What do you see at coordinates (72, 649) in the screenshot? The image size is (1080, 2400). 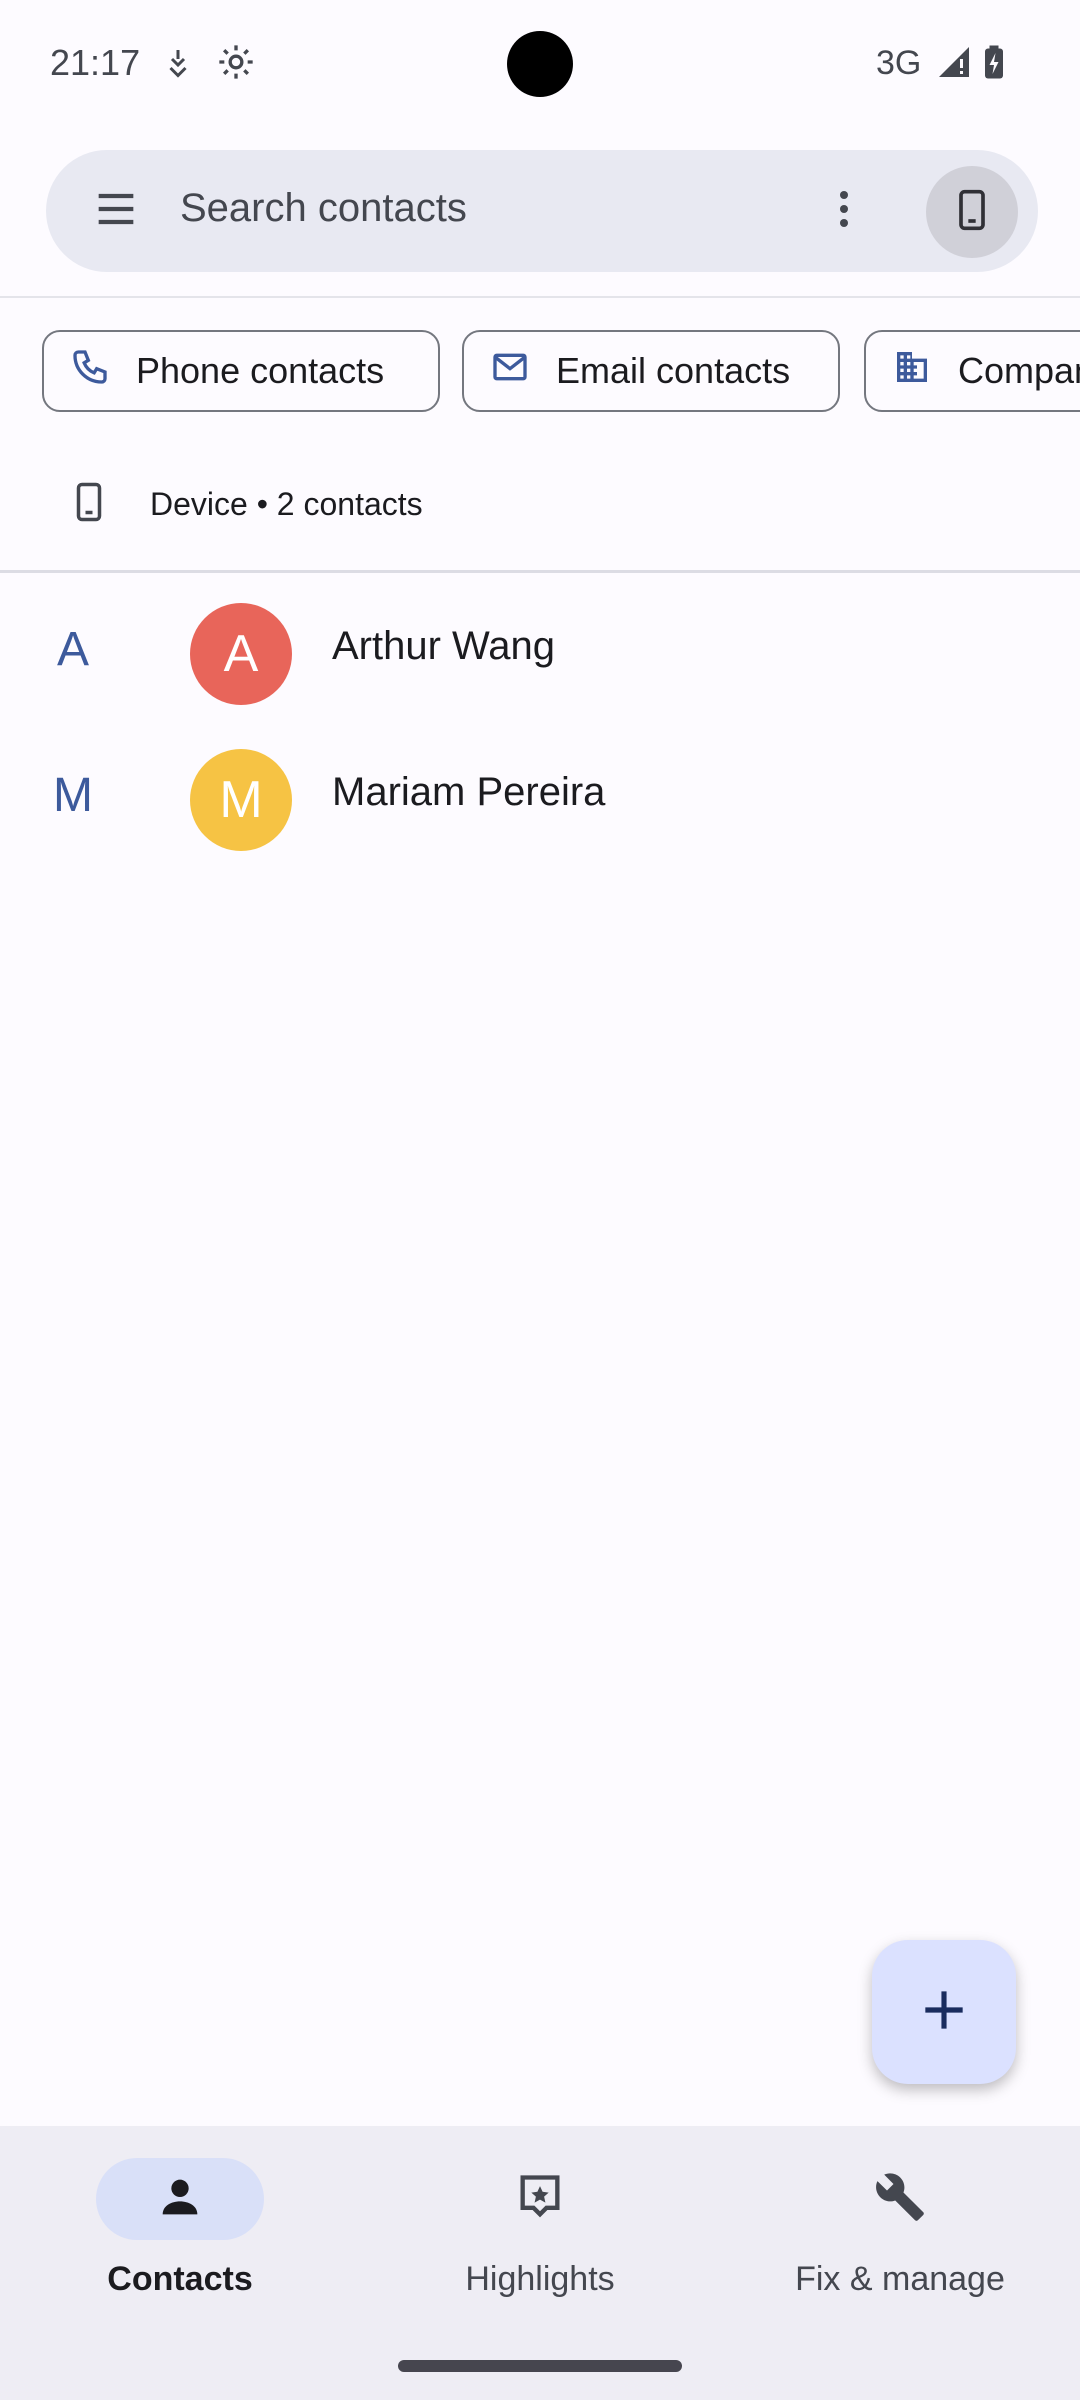 I see `index-letter: A` at bounding box center [72, 649].